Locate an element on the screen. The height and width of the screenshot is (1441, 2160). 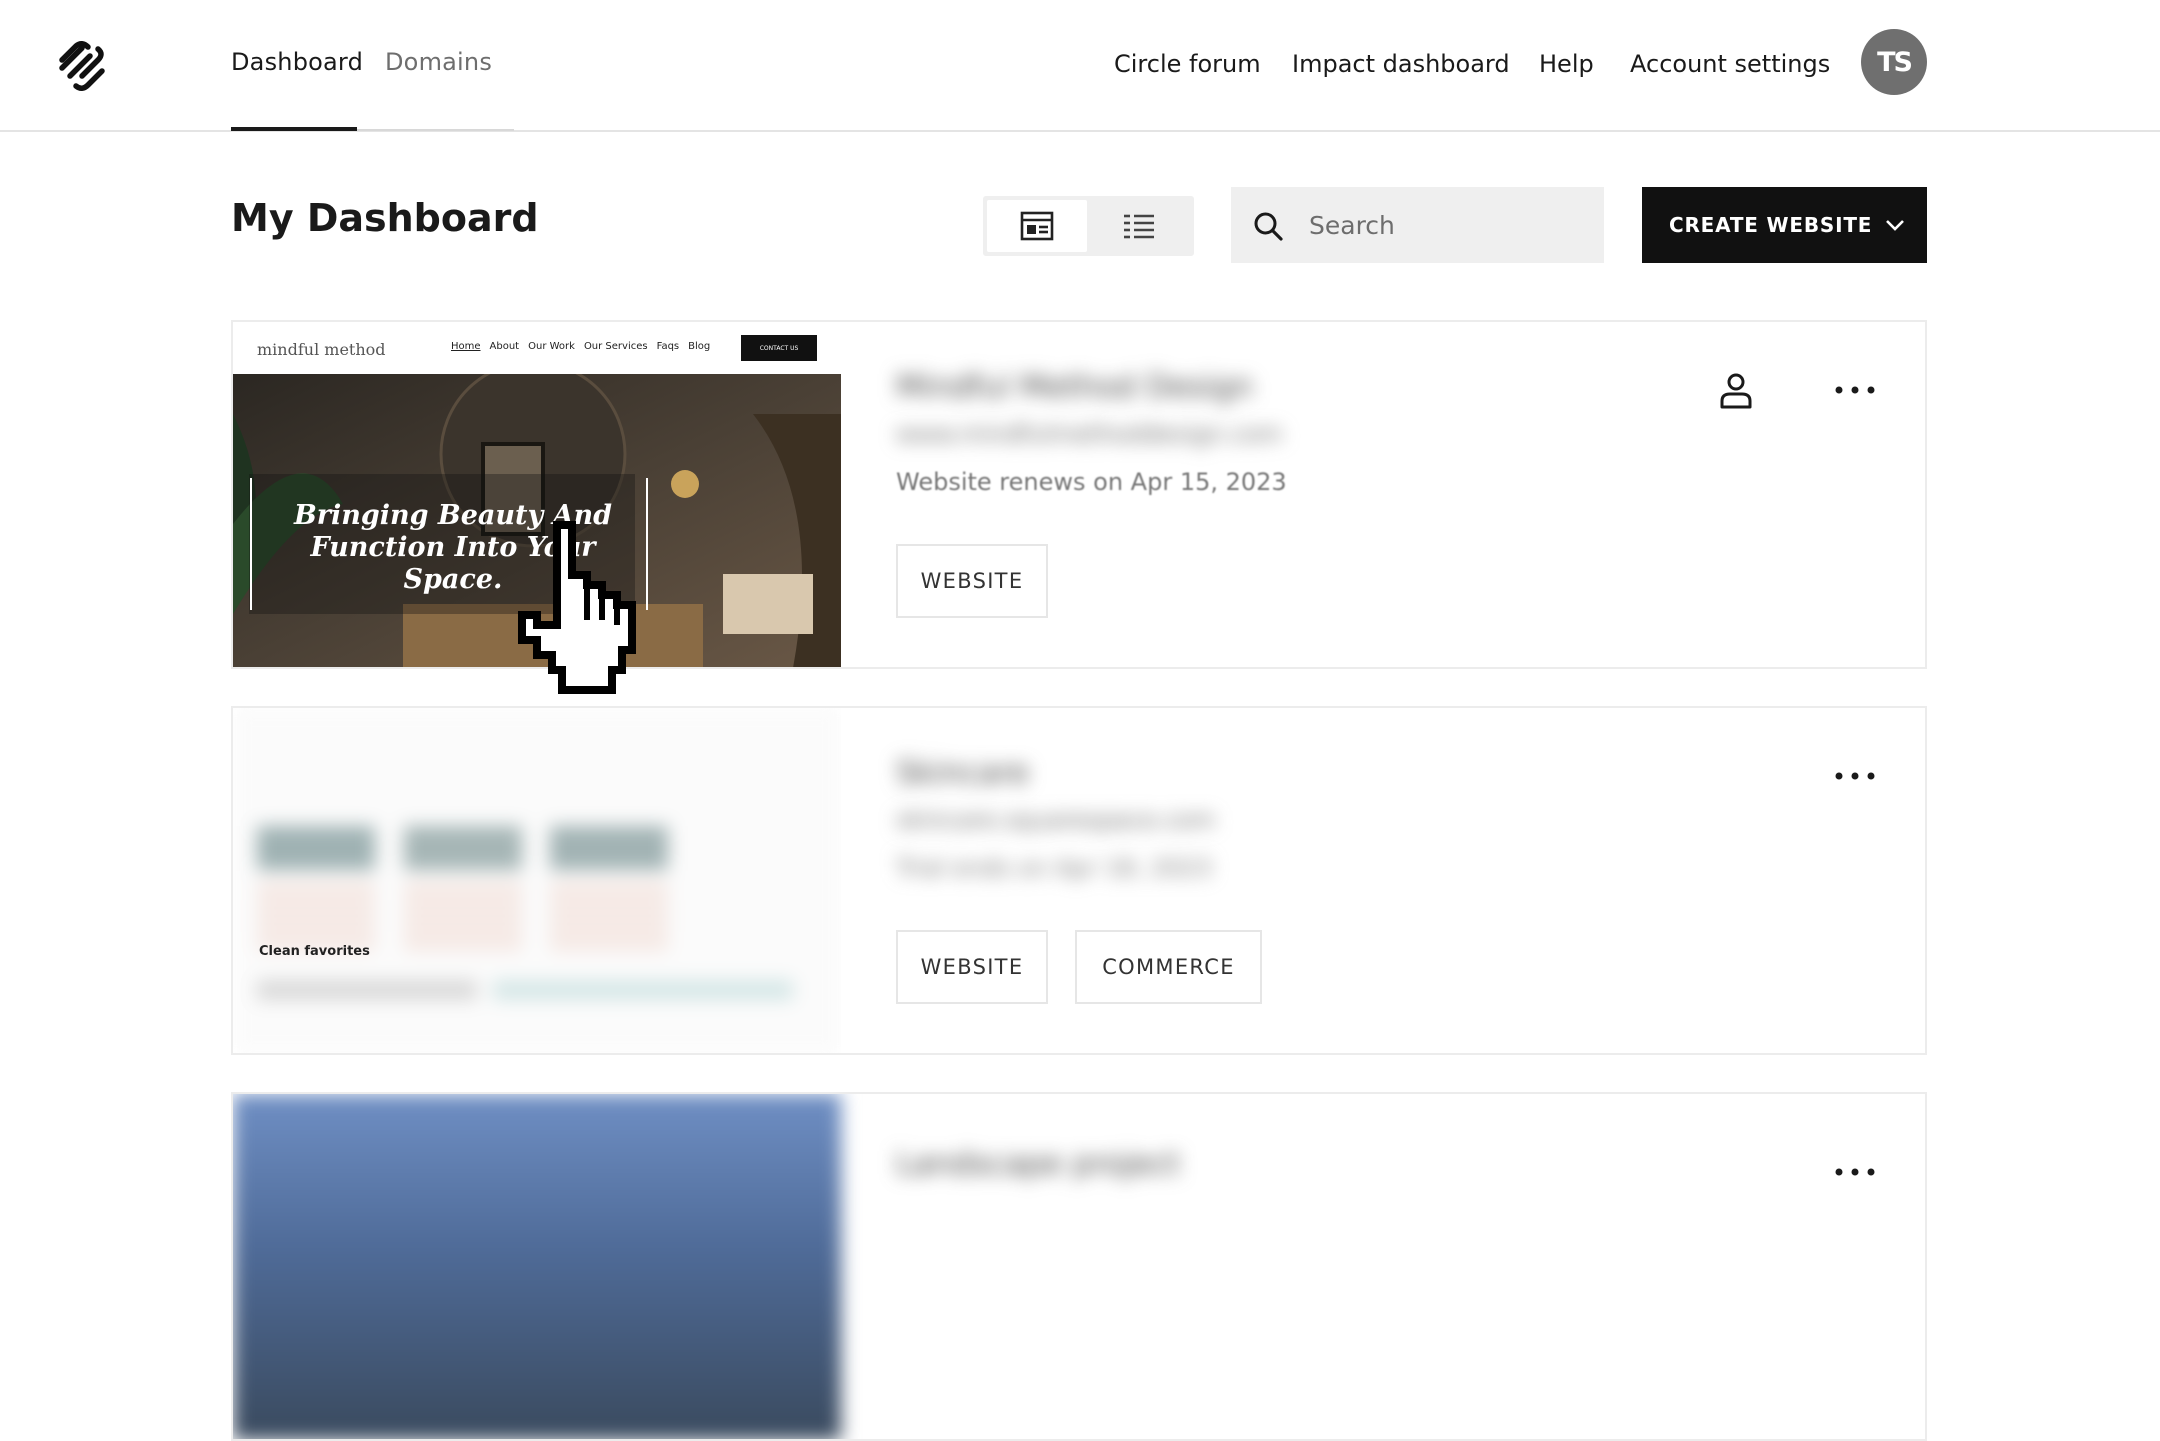
view-toggle is located at coordinates (1088, 226).